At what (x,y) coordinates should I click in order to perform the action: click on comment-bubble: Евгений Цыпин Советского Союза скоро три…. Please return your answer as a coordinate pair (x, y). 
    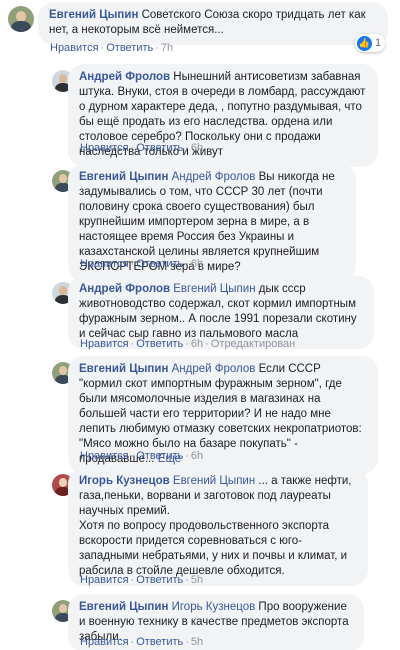
    Looking at the image, I should click on (213, 23).